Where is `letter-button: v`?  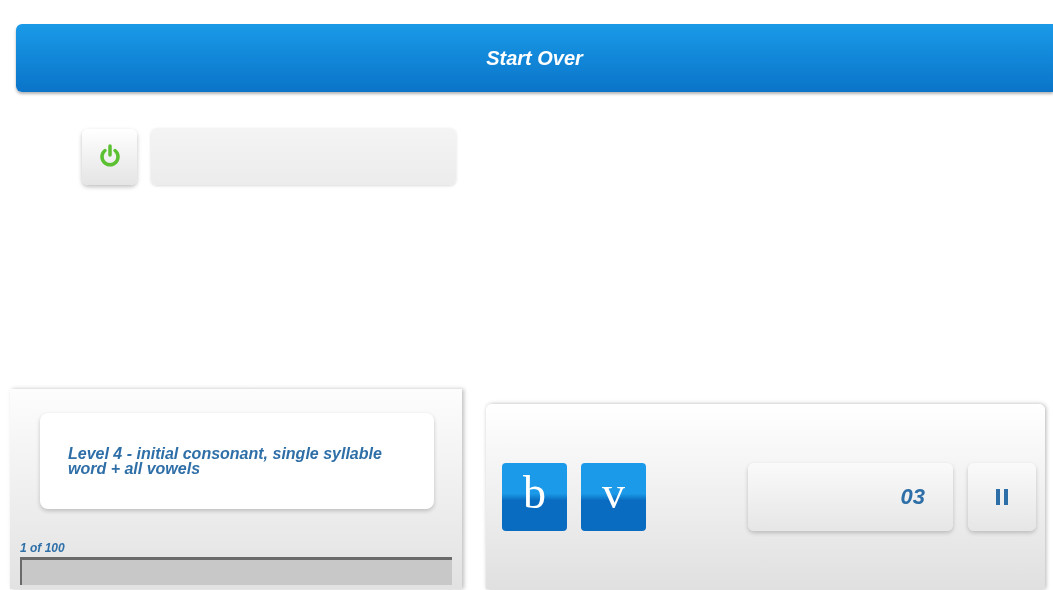
letter-button: v is located at coordinates (613, 496).